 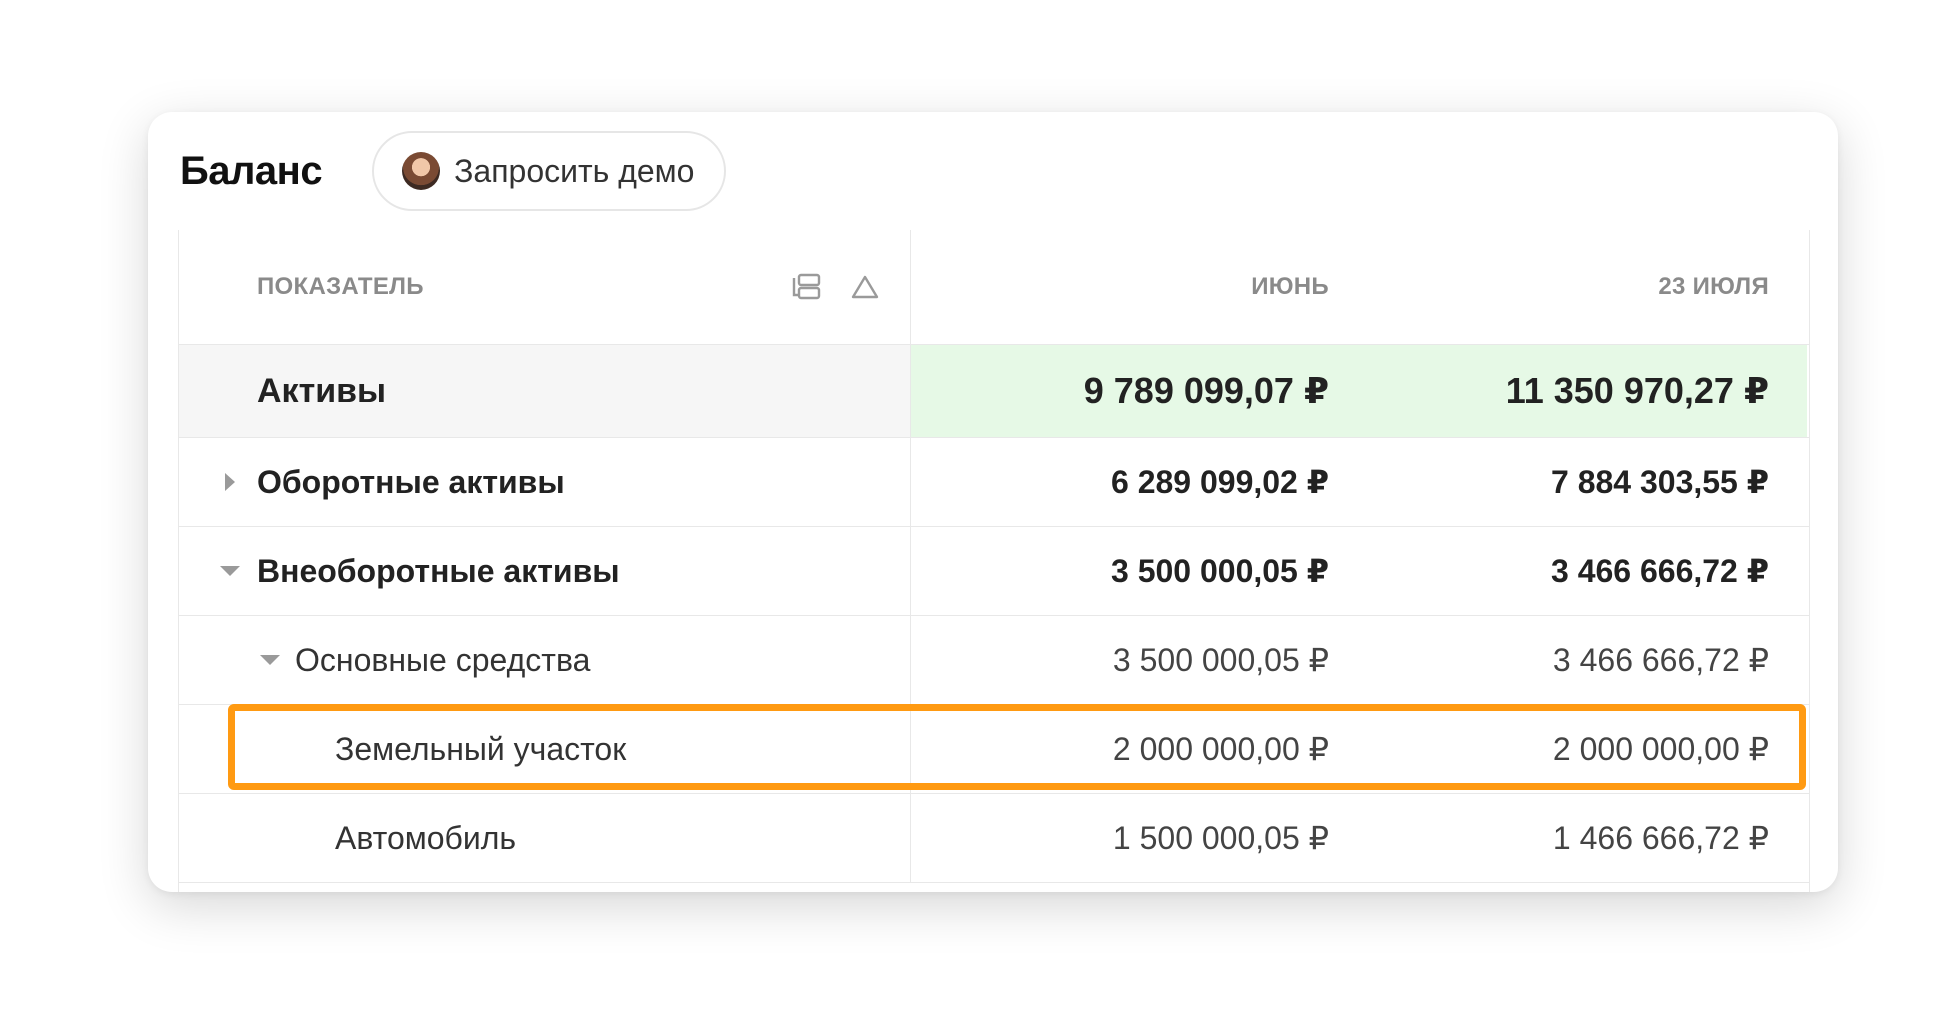 I want to click on row-label: Оборотные активы, so click(x=411, y=481).